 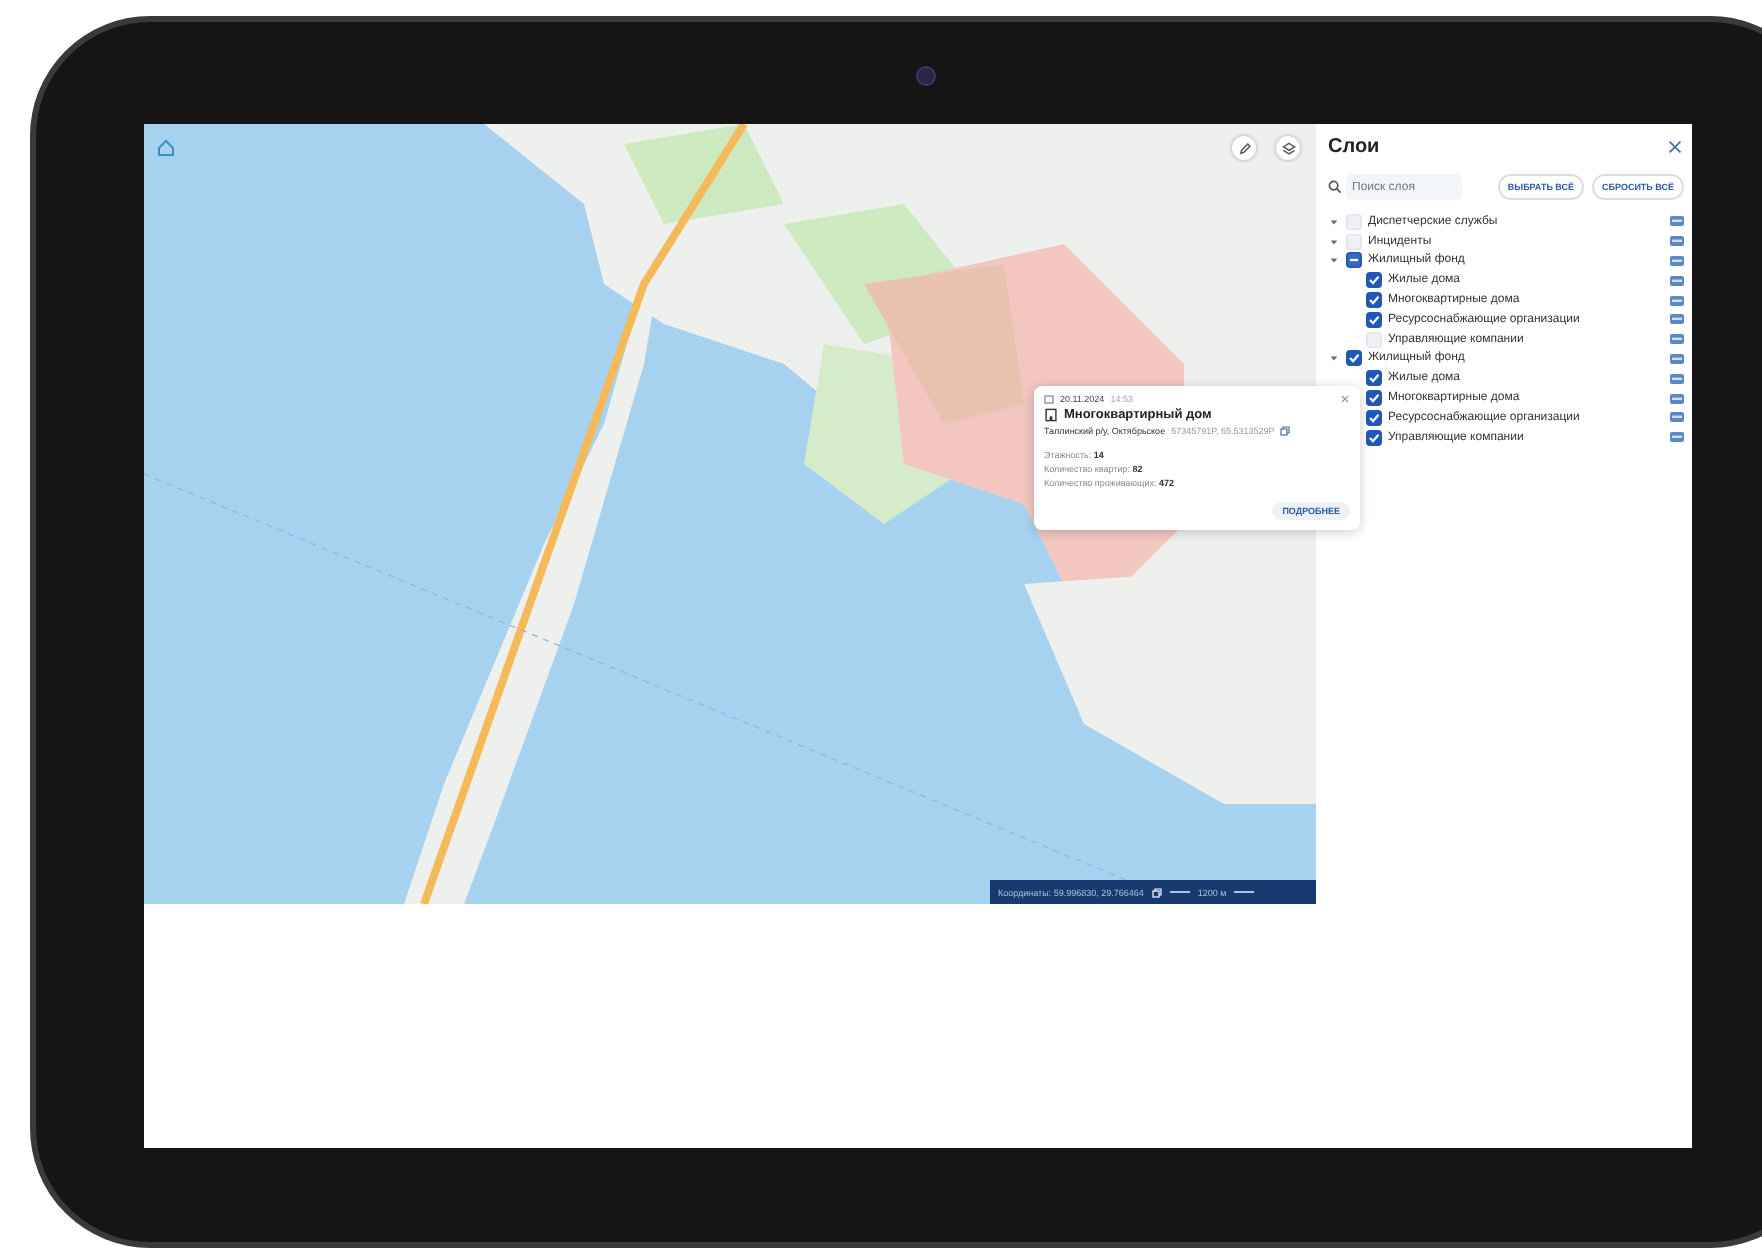 What do you see at coordinates (1354, 147) in the screenshot?
I see `panel-title: Слои` at bounding box center [1354, 147].